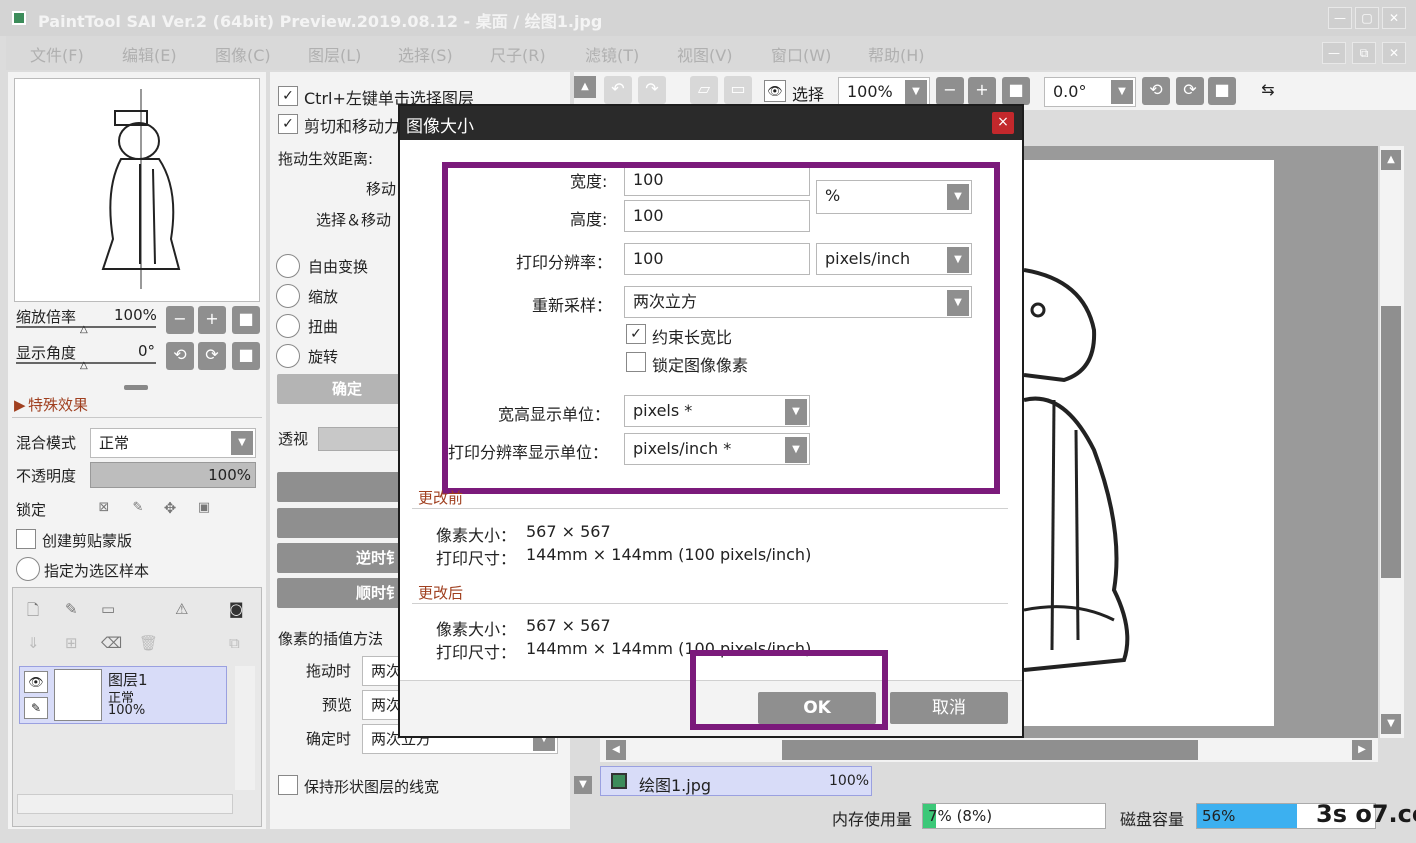  Describe the element at coordinates (84, 329) in the screenshot. I see `zoom-slider-handle: △` at that location.